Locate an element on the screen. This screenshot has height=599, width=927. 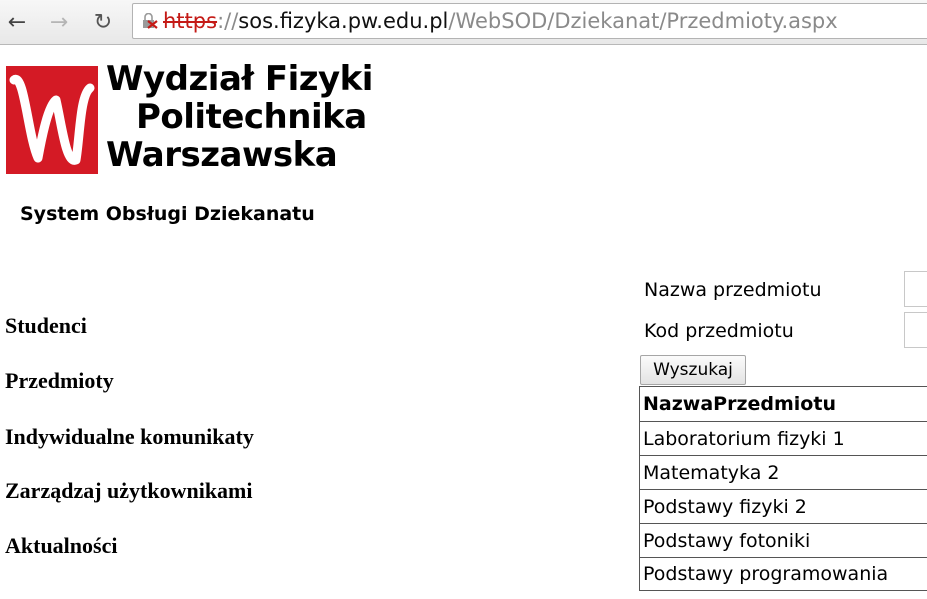
menu-item-studenci: Studenci is located at coordinates (46, 326).